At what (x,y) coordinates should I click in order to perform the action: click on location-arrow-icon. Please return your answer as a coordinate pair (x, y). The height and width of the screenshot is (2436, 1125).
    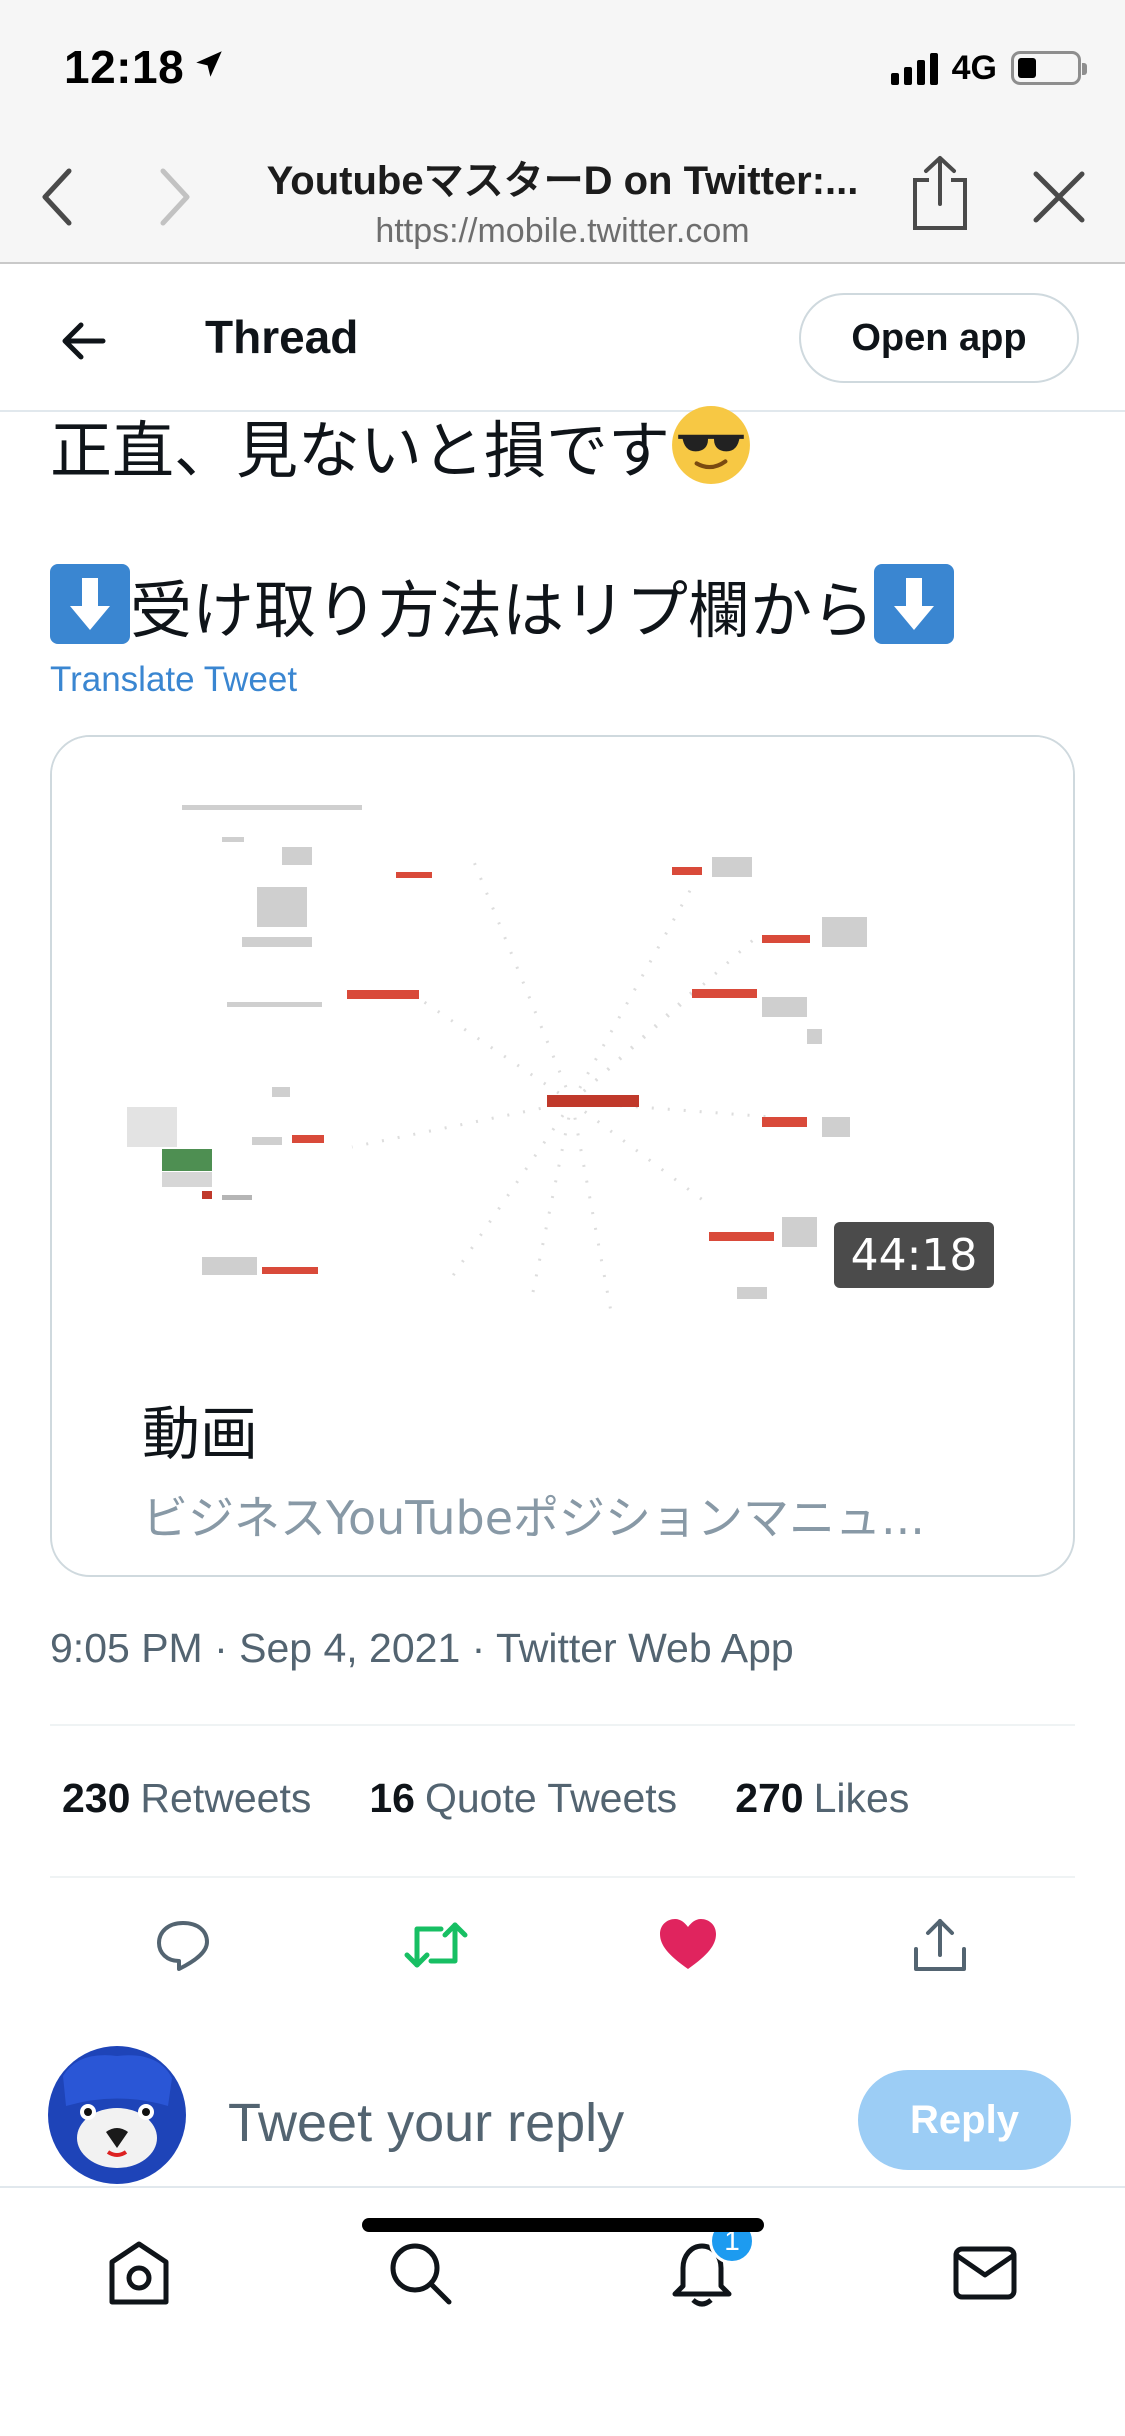
    Looking at the image, I should click on (209, 64).